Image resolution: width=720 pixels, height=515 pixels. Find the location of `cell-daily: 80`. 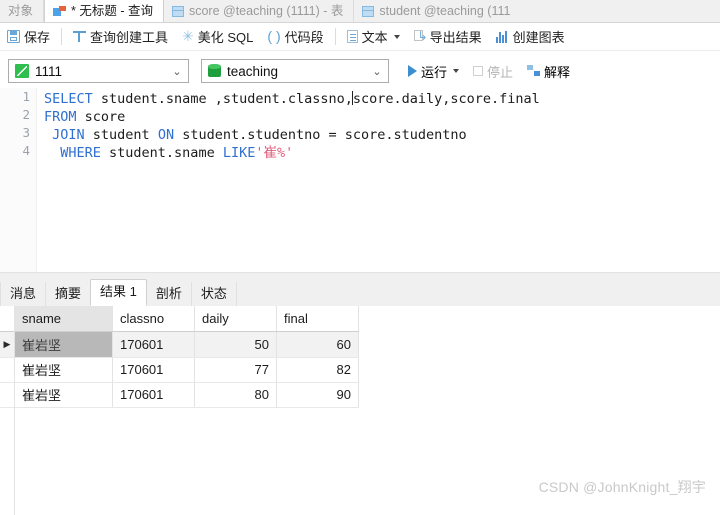

cell-daily: 80 is located at coordinates (235, 395).